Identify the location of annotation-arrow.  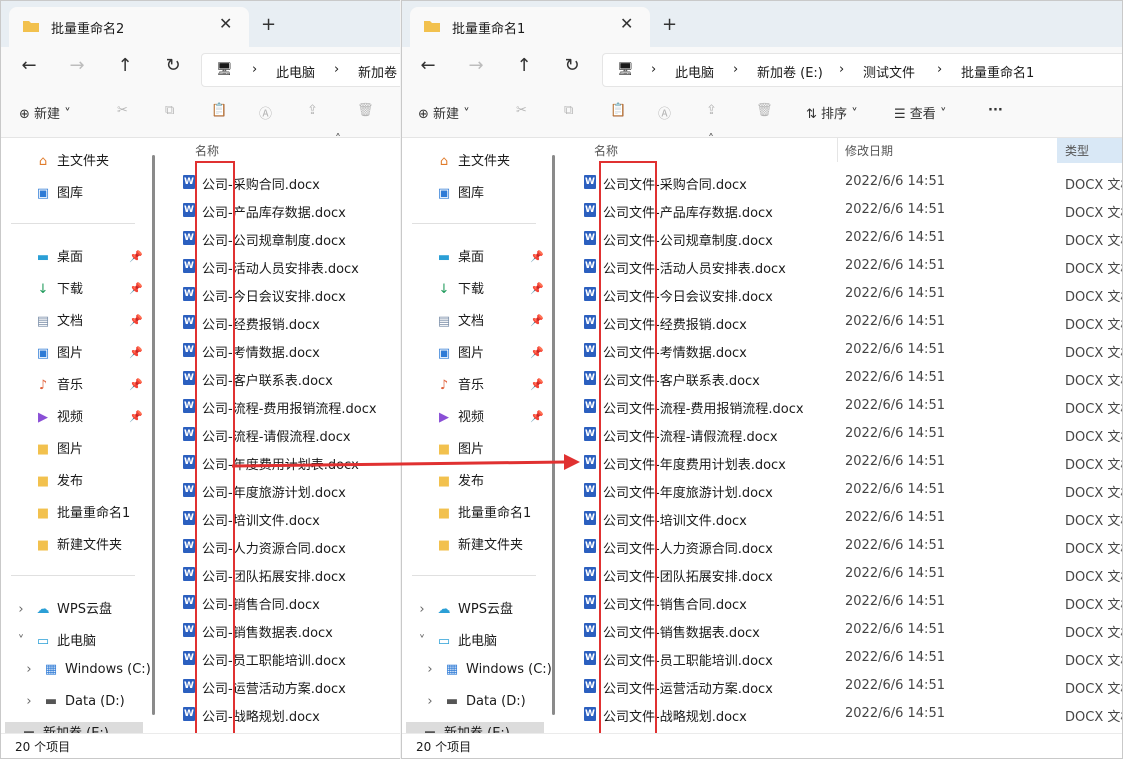
(405, 462).